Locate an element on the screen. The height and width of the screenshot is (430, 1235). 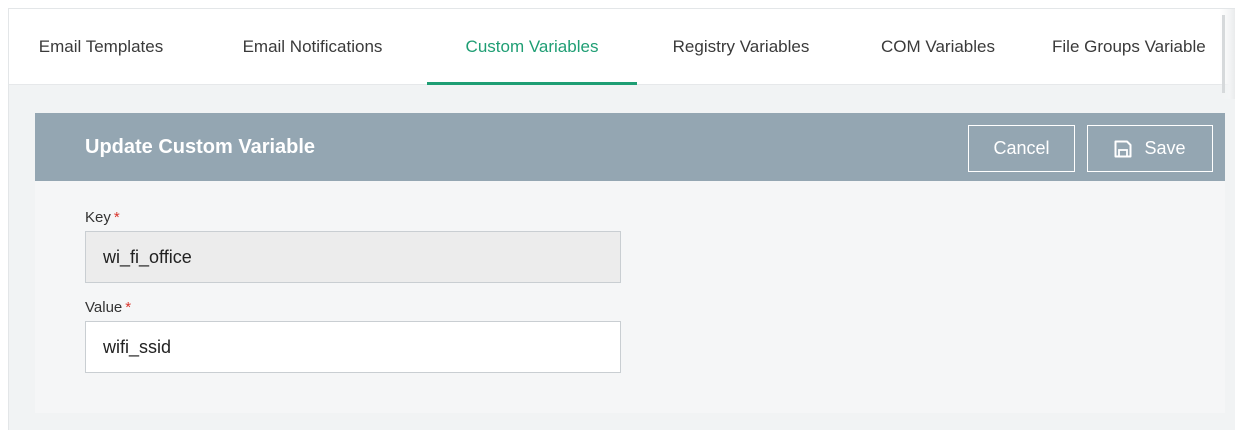
save-button: Save is located at coordinates (1150, 148).